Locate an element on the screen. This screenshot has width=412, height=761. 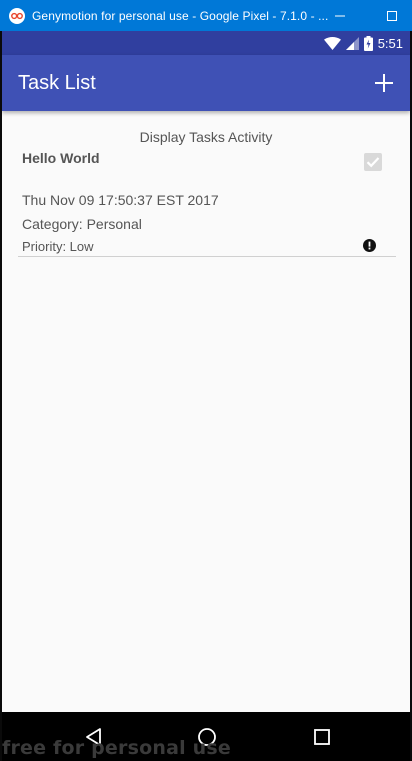
watermark: free for personal use is located at coordinates (116, 748).